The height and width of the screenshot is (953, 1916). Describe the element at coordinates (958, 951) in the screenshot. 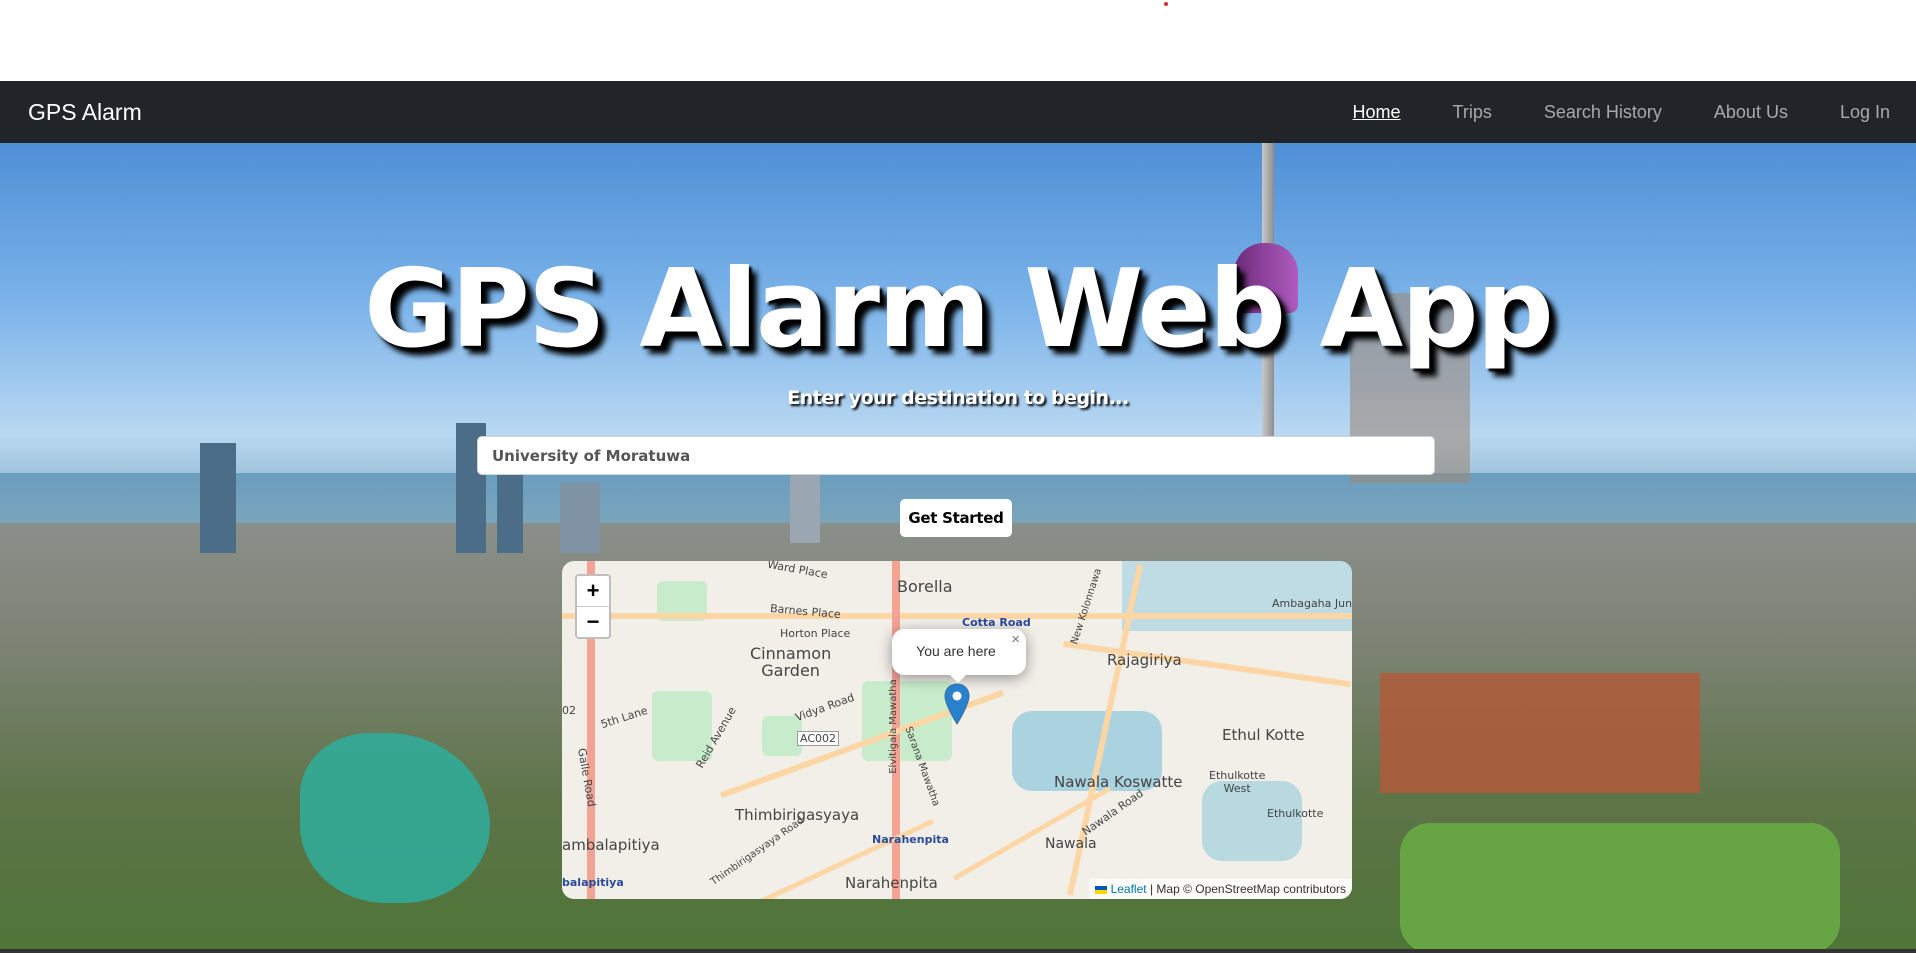

I see `bottom-border` at that location.